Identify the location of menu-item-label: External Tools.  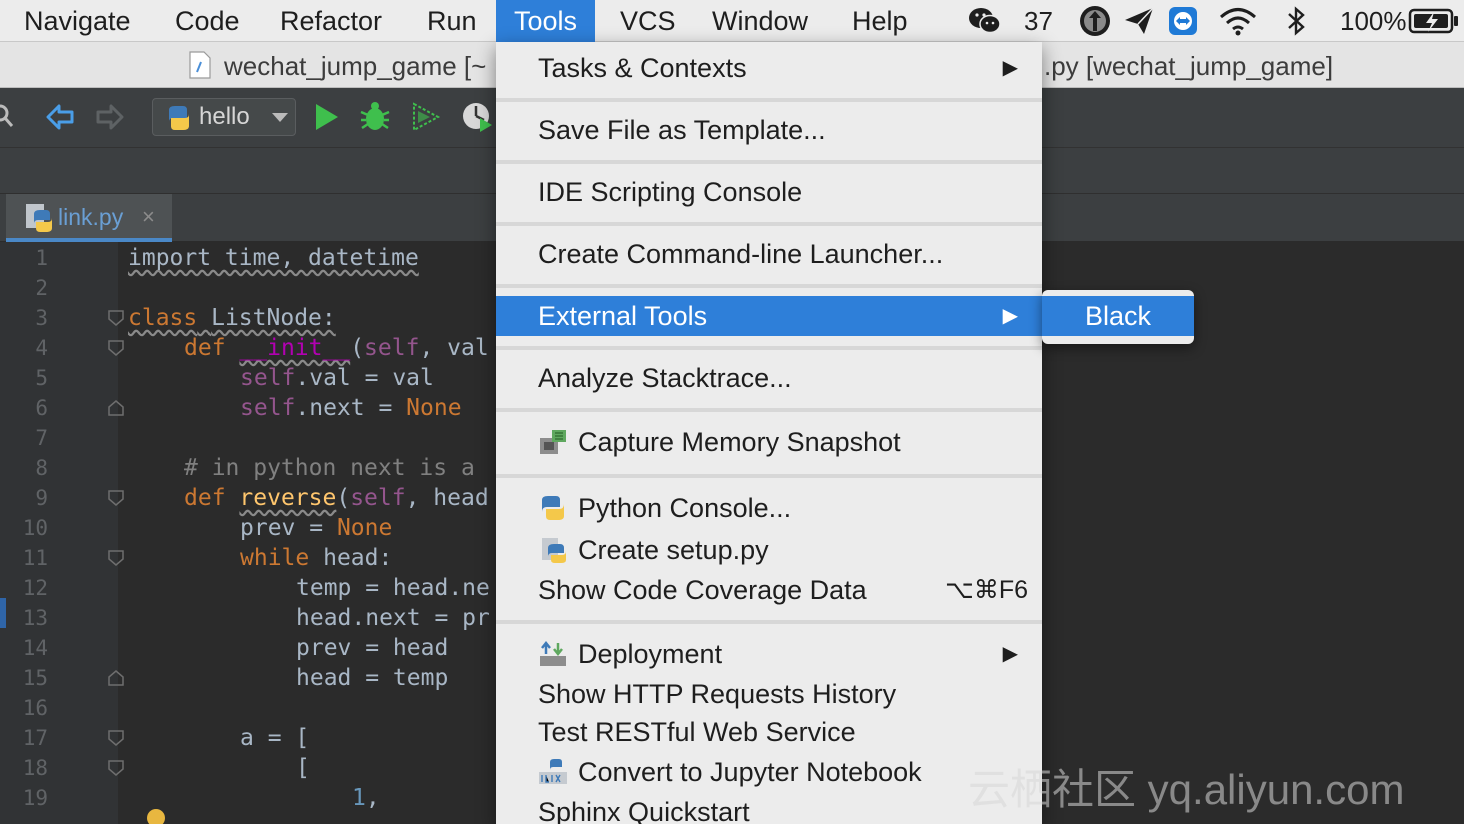
(623, 316).